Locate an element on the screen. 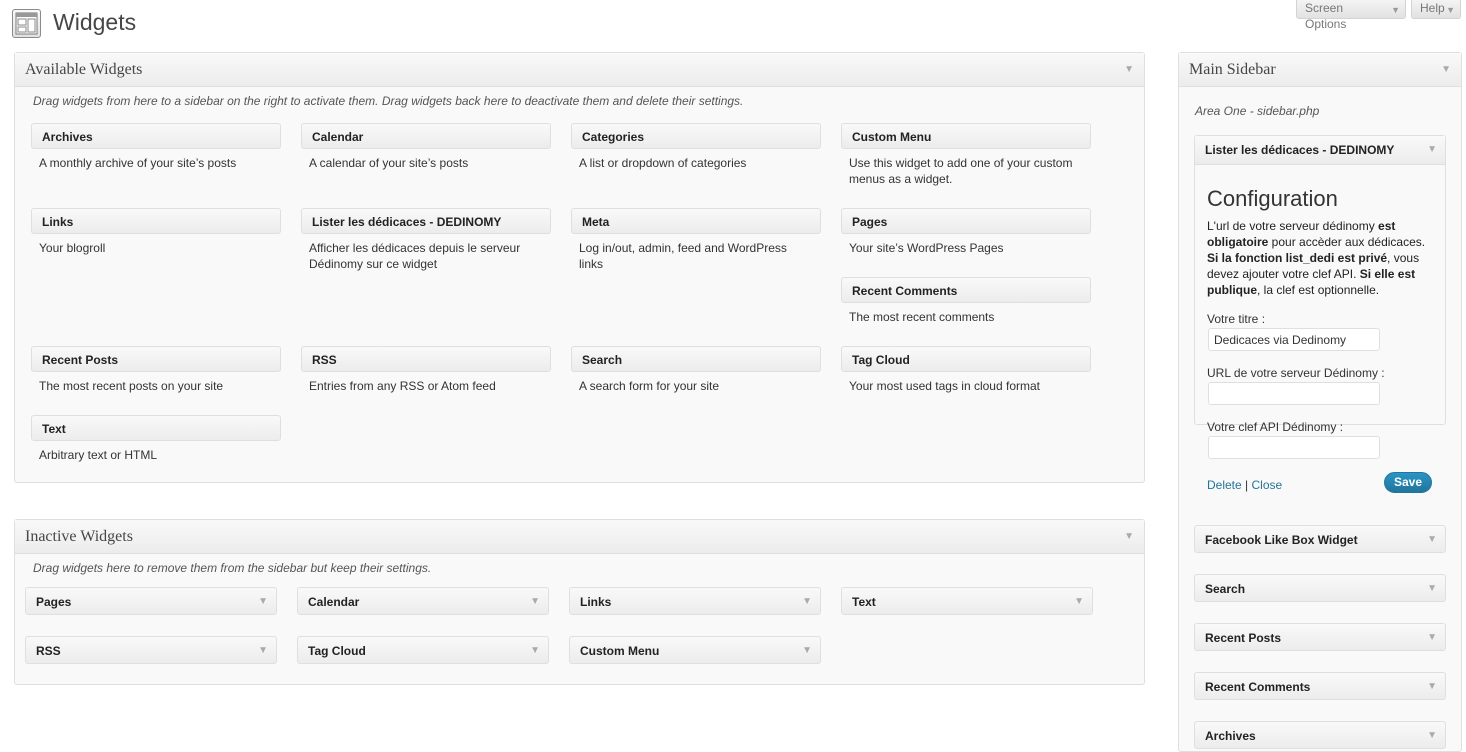  available-widgets-title: Available Widgets is located at coordinates (84, 69).